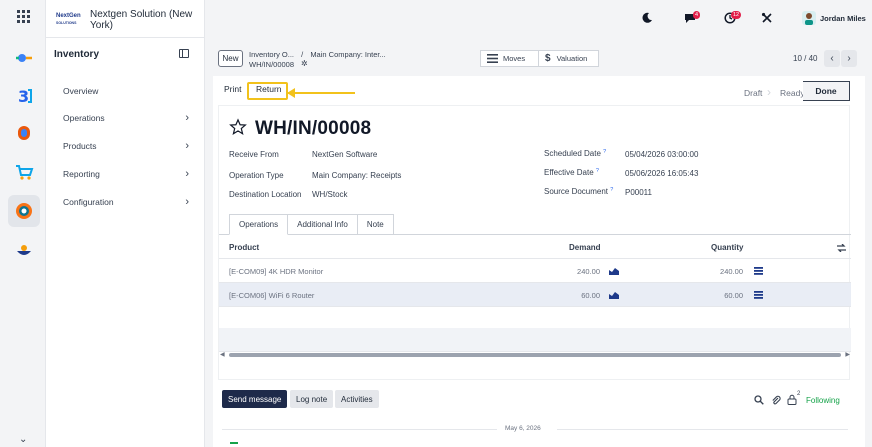 Image resolution: width=872 pixels, height=447 pixels. I want to click on chevron-down-icon: ⌄, so click(23, 439).